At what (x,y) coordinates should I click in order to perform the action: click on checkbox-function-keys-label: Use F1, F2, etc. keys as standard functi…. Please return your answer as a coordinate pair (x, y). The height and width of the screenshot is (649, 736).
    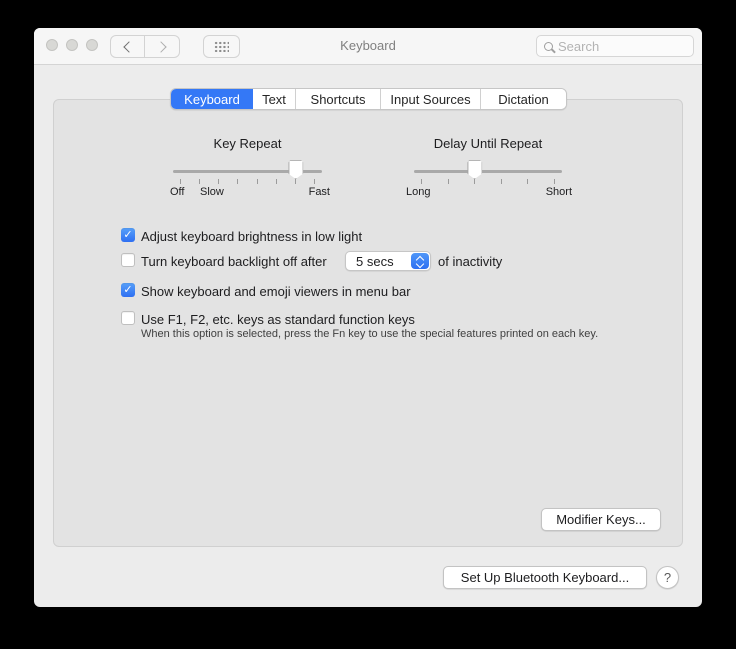
    Looking at the image, I should click on (278, 319).